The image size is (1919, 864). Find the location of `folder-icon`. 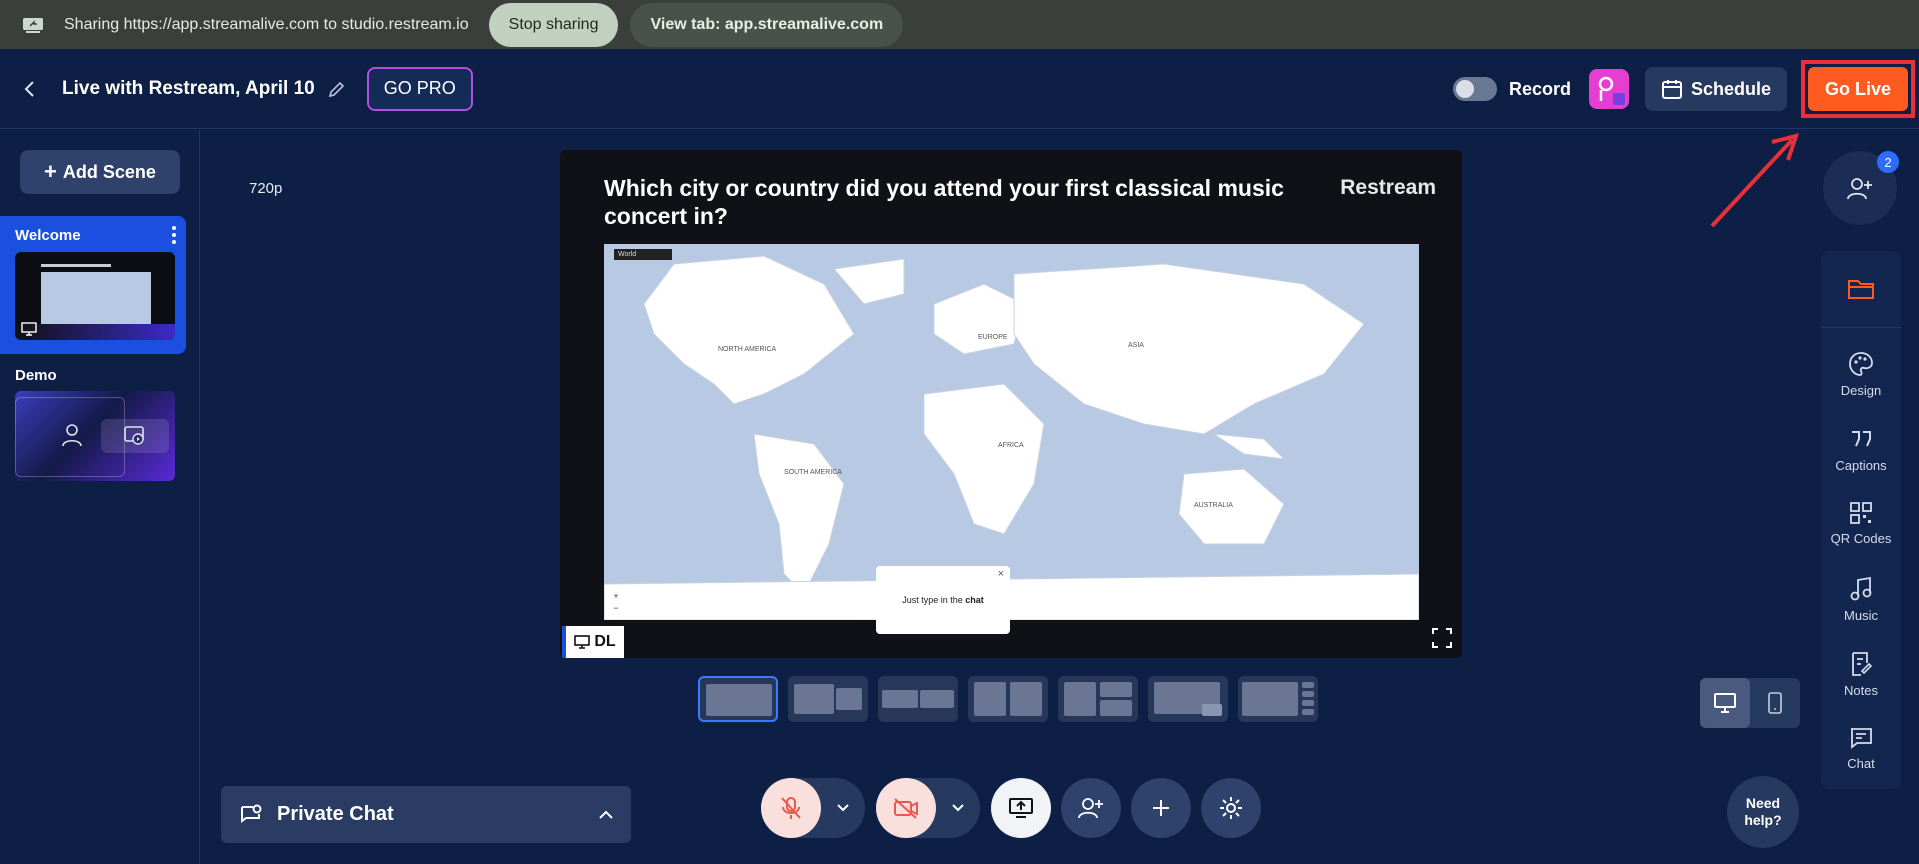

folder-icon is located at coordinates (1861, 289).